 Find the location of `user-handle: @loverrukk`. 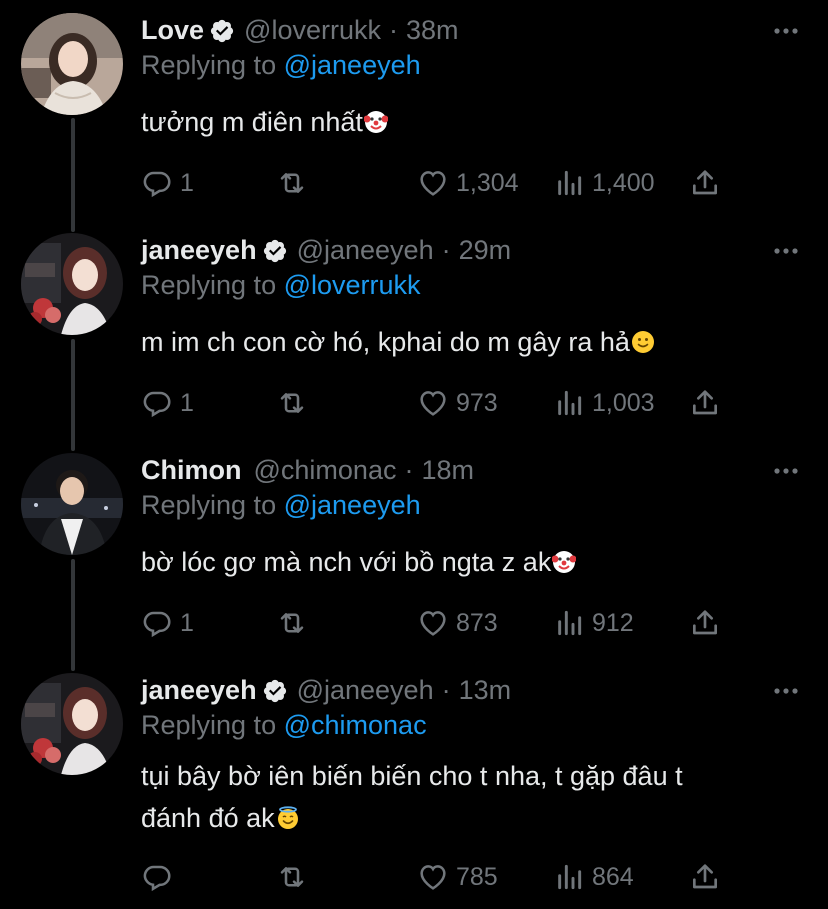

user-handle: @loverrukk is located at coordinates (312, 30).